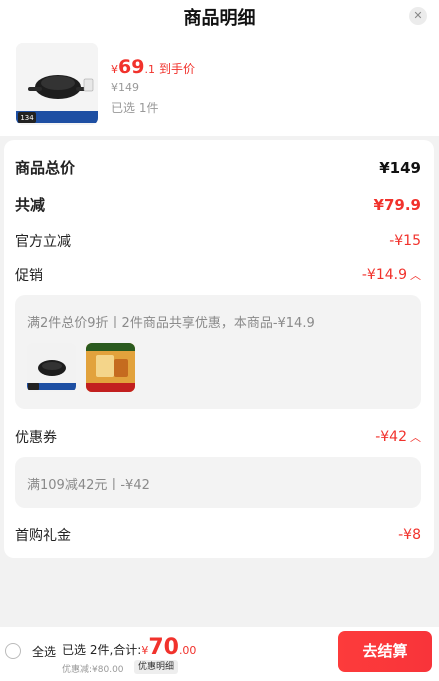 Image resolution: width=439 pixels, height=681 pixels. I want to click on coupon-row: 优惠券 -¥42 ︿, so click(218, 437).